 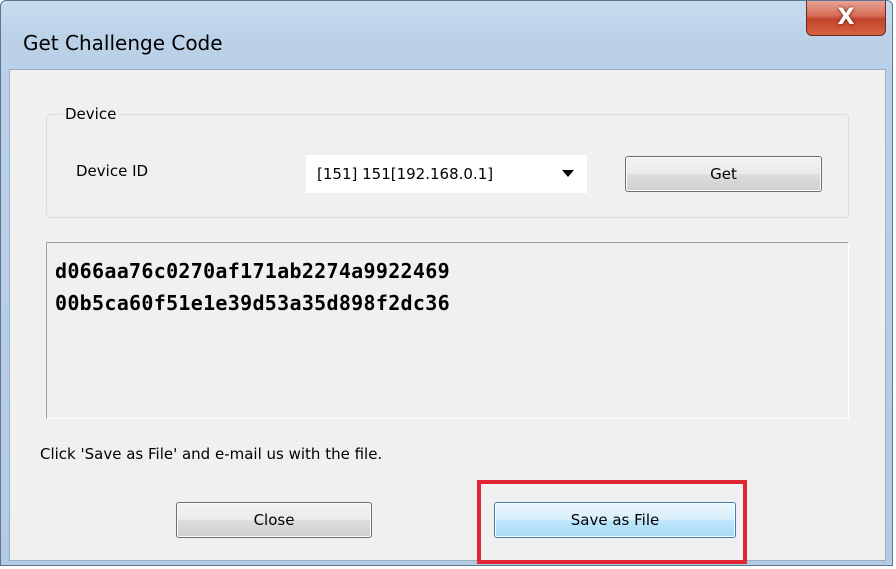 What do you see at coordinates (615, 520) in the screenshot?
I see `save-as-file-button: Save as File` at bounding box center [615, 520].